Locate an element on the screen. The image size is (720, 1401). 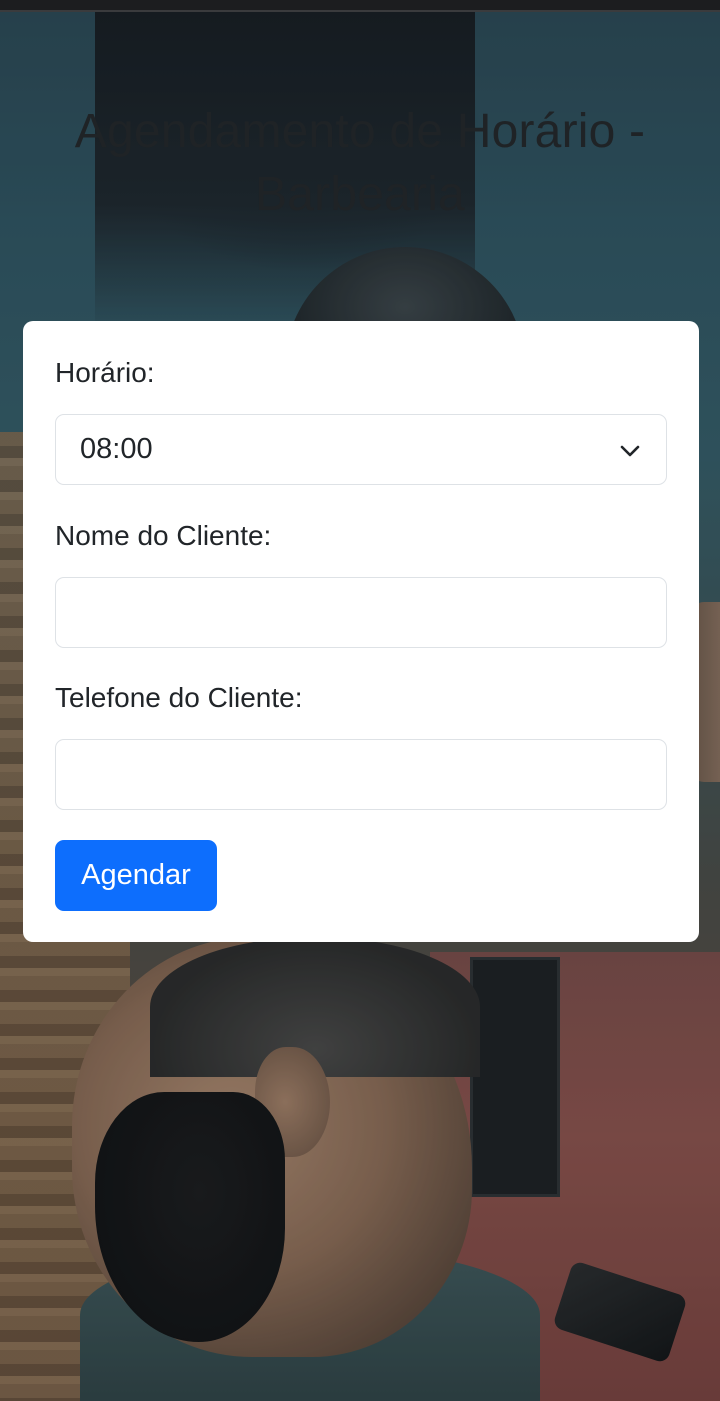
time-select: 08:00 is located at coordinates (361, 449).